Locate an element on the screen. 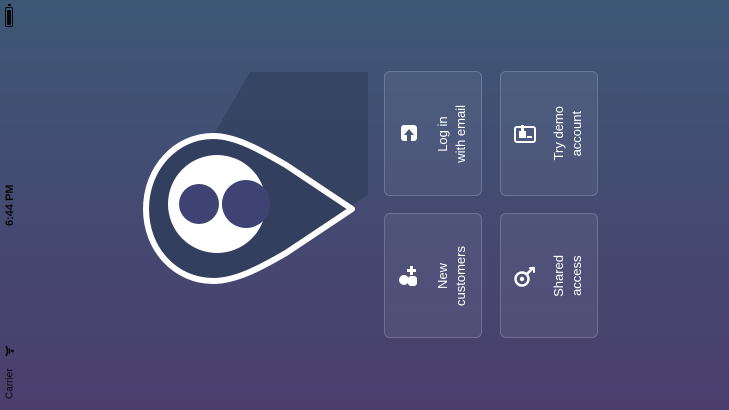 The width and height of the screenshot is (729, 410). status-carrier: Carrier is located at coordinates (10, 384).